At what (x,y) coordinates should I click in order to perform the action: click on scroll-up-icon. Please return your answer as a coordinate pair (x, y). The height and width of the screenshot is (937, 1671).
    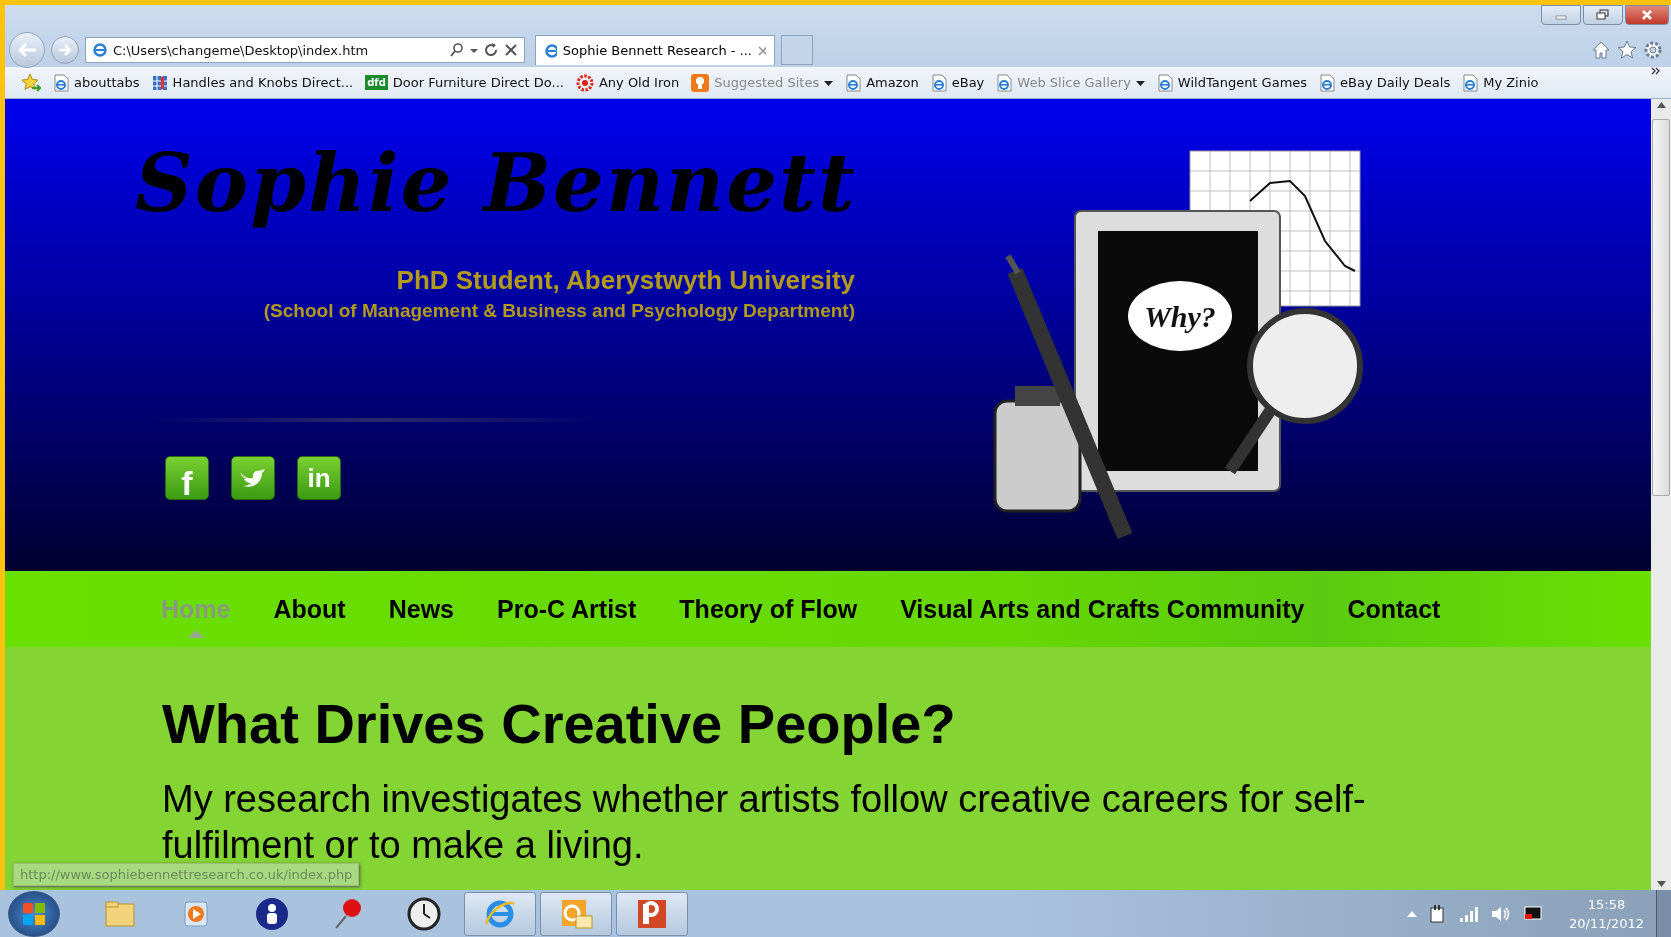
    Looking at the image, I should click on (1661, 105).